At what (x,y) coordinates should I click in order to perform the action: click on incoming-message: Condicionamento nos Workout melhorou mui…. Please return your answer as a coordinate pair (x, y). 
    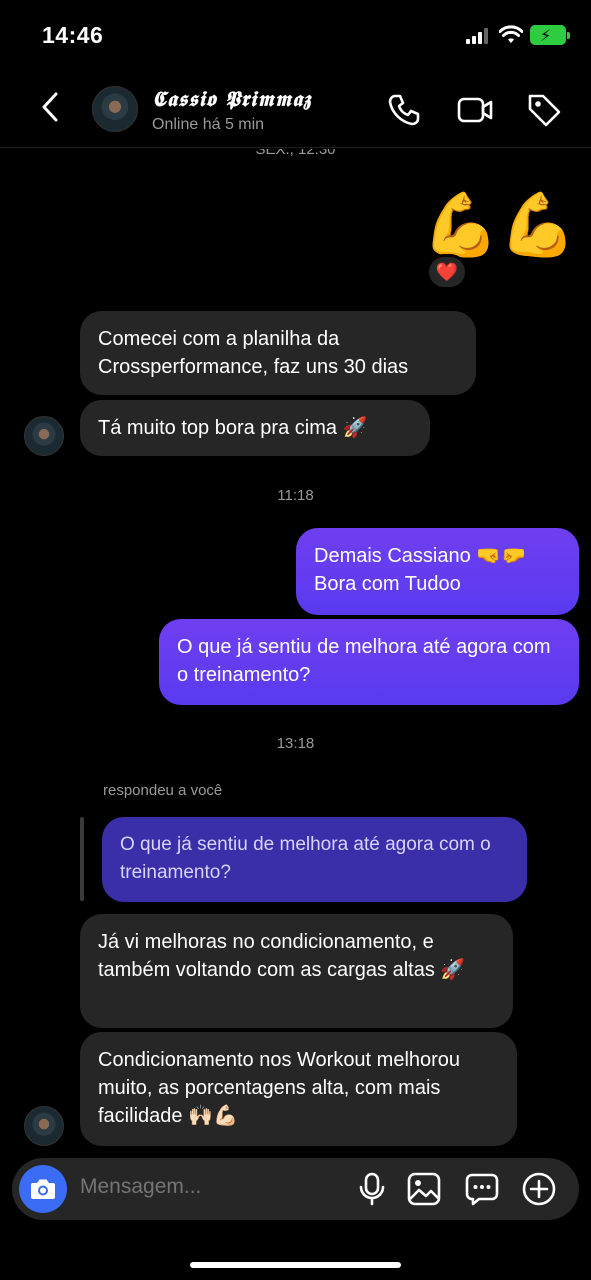
    Looking at the image, I should click on (298, 1089).